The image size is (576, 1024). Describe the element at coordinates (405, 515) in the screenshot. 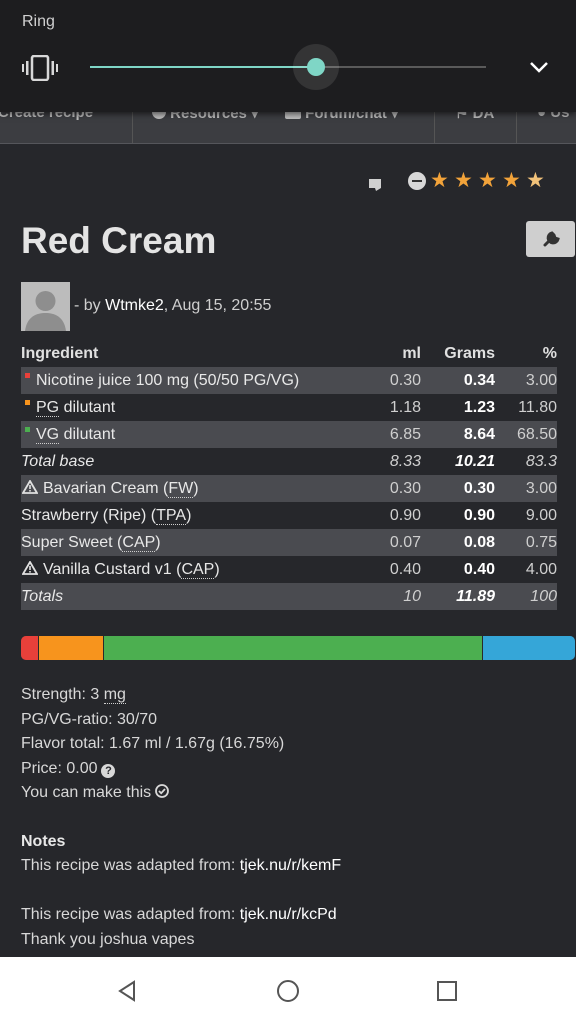

I see `cell-ml: 0.90` at that location.